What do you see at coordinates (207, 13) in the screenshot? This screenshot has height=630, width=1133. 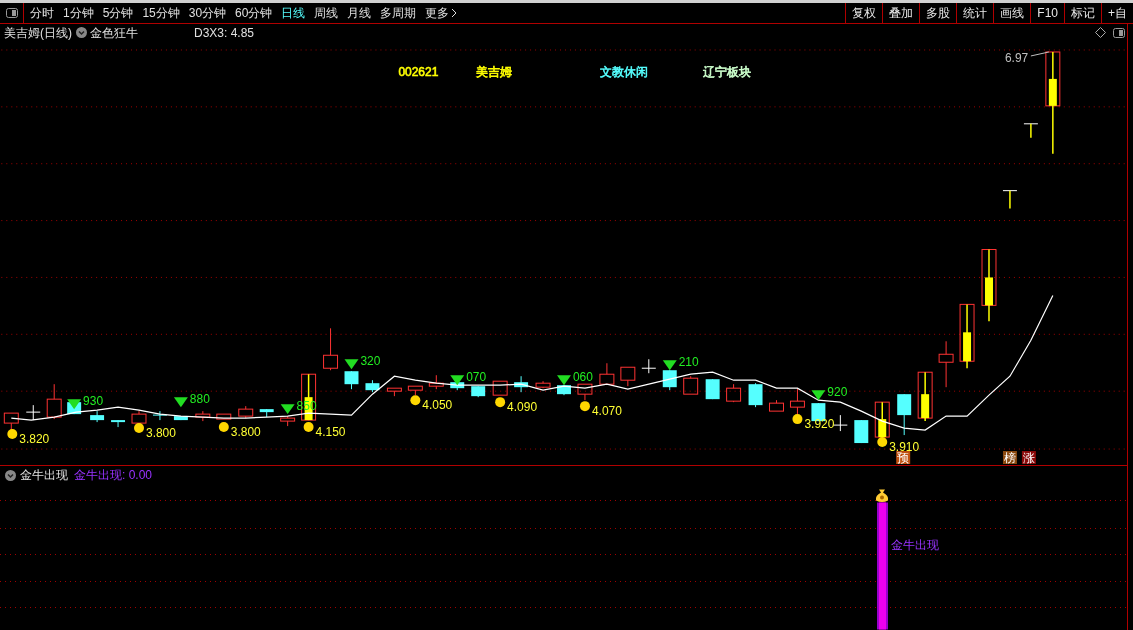 I see `period-tab: 30分钟` at bounding box center [207, 13].